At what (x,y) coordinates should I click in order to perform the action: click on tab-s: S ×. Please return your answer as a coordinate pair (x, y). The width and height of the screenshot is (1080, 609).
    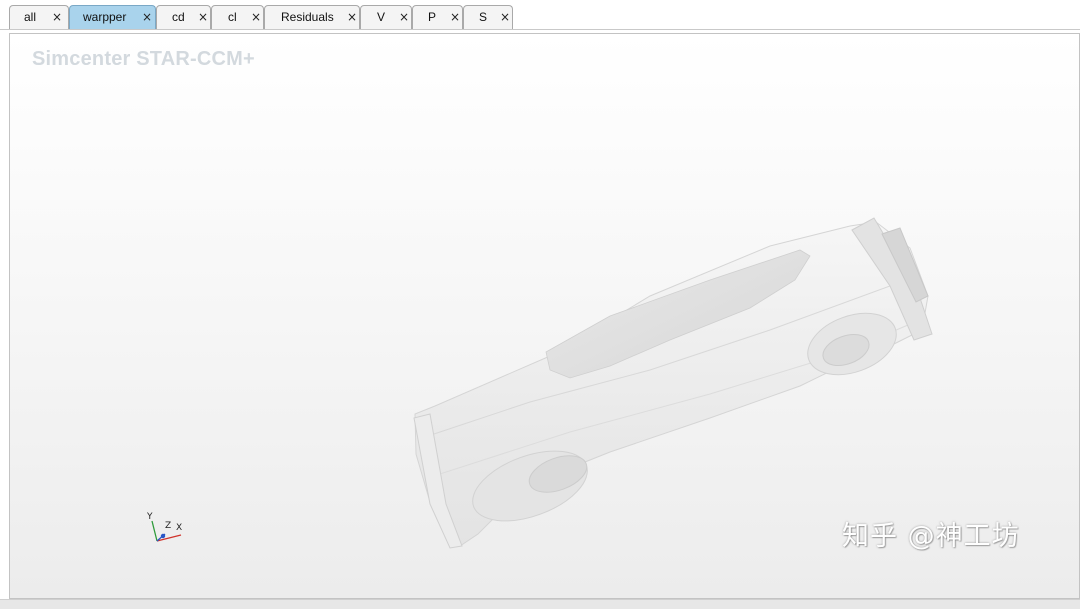
    Looking at the image, I should click on (488, 17).